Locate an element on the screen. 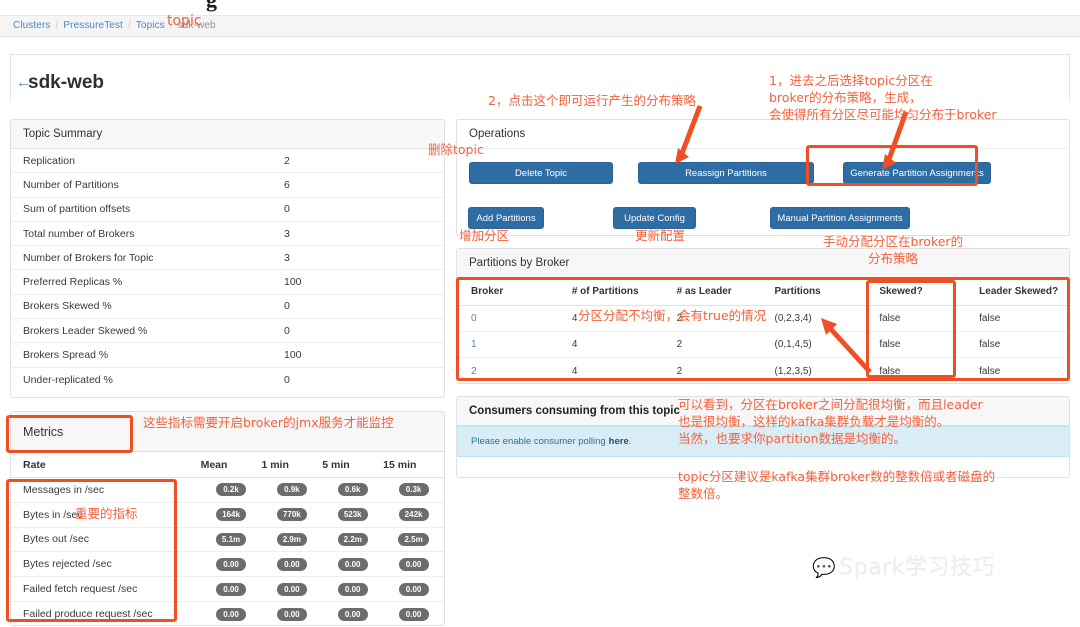 The image size is (1080, 627). broker-id-link: 1 is located at coordinates (514, 344).